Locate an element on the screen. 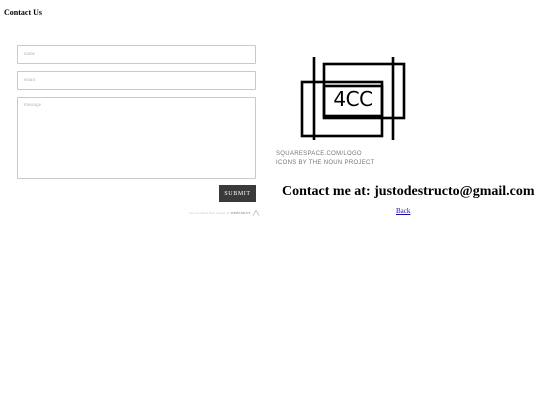 The height and width of the screenshot is (405, 540). logo-credit-line-1: SQUARESPACE.COM/LOGO is located at coordinates (319, 154).